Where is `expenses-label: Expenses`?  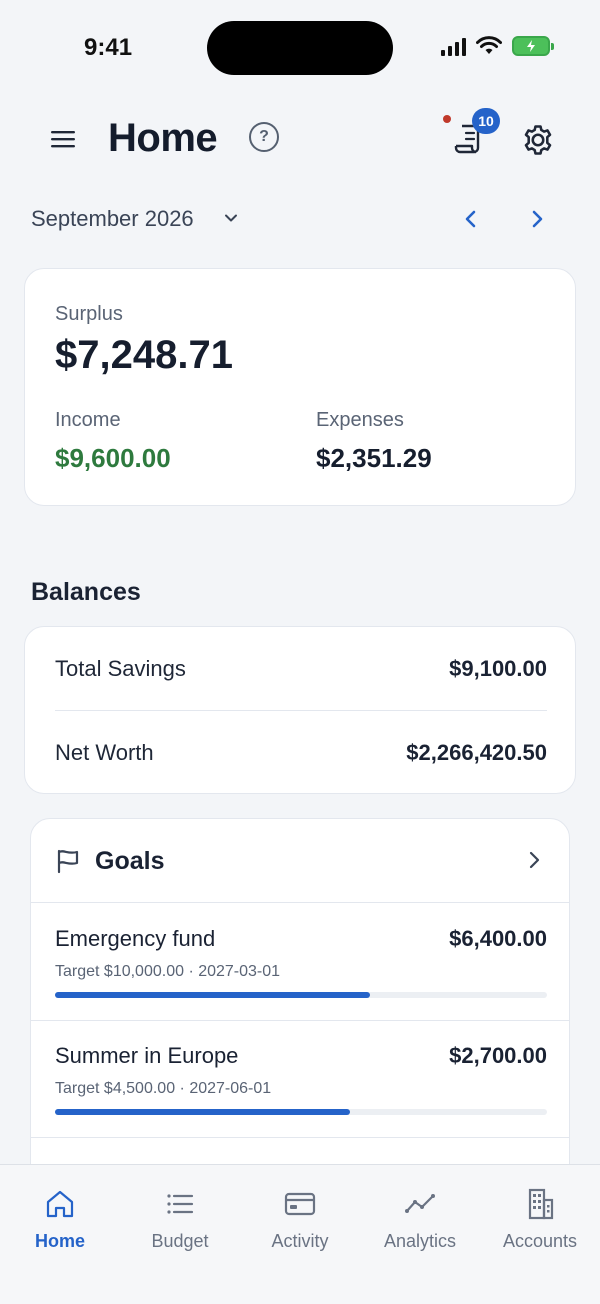 expenses-label: Expenses is located at coordinates (360, 420).